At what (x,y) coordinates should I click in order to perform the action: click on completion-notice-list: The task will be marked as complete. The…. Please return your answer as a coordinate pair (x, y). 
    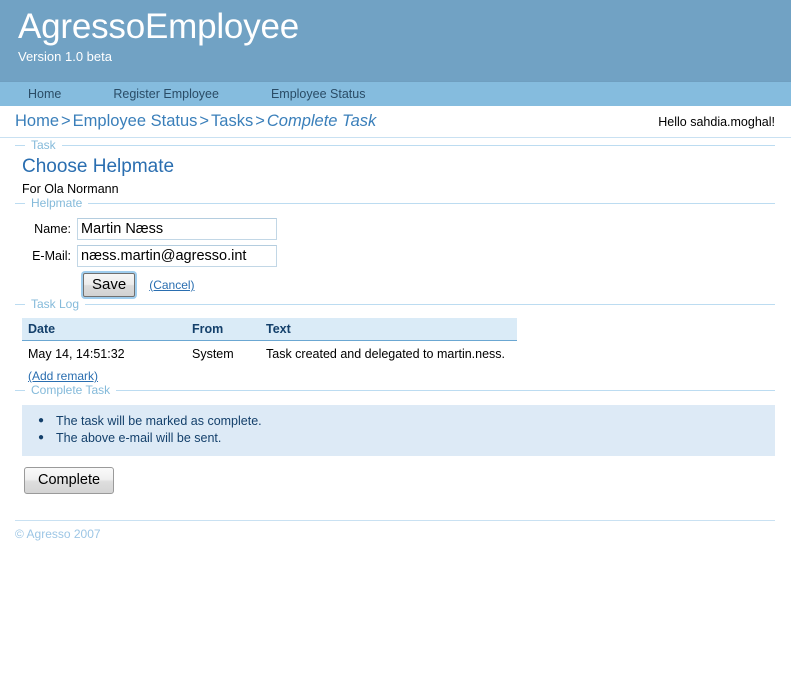
    Looking at the image, I should click on (398, 429).